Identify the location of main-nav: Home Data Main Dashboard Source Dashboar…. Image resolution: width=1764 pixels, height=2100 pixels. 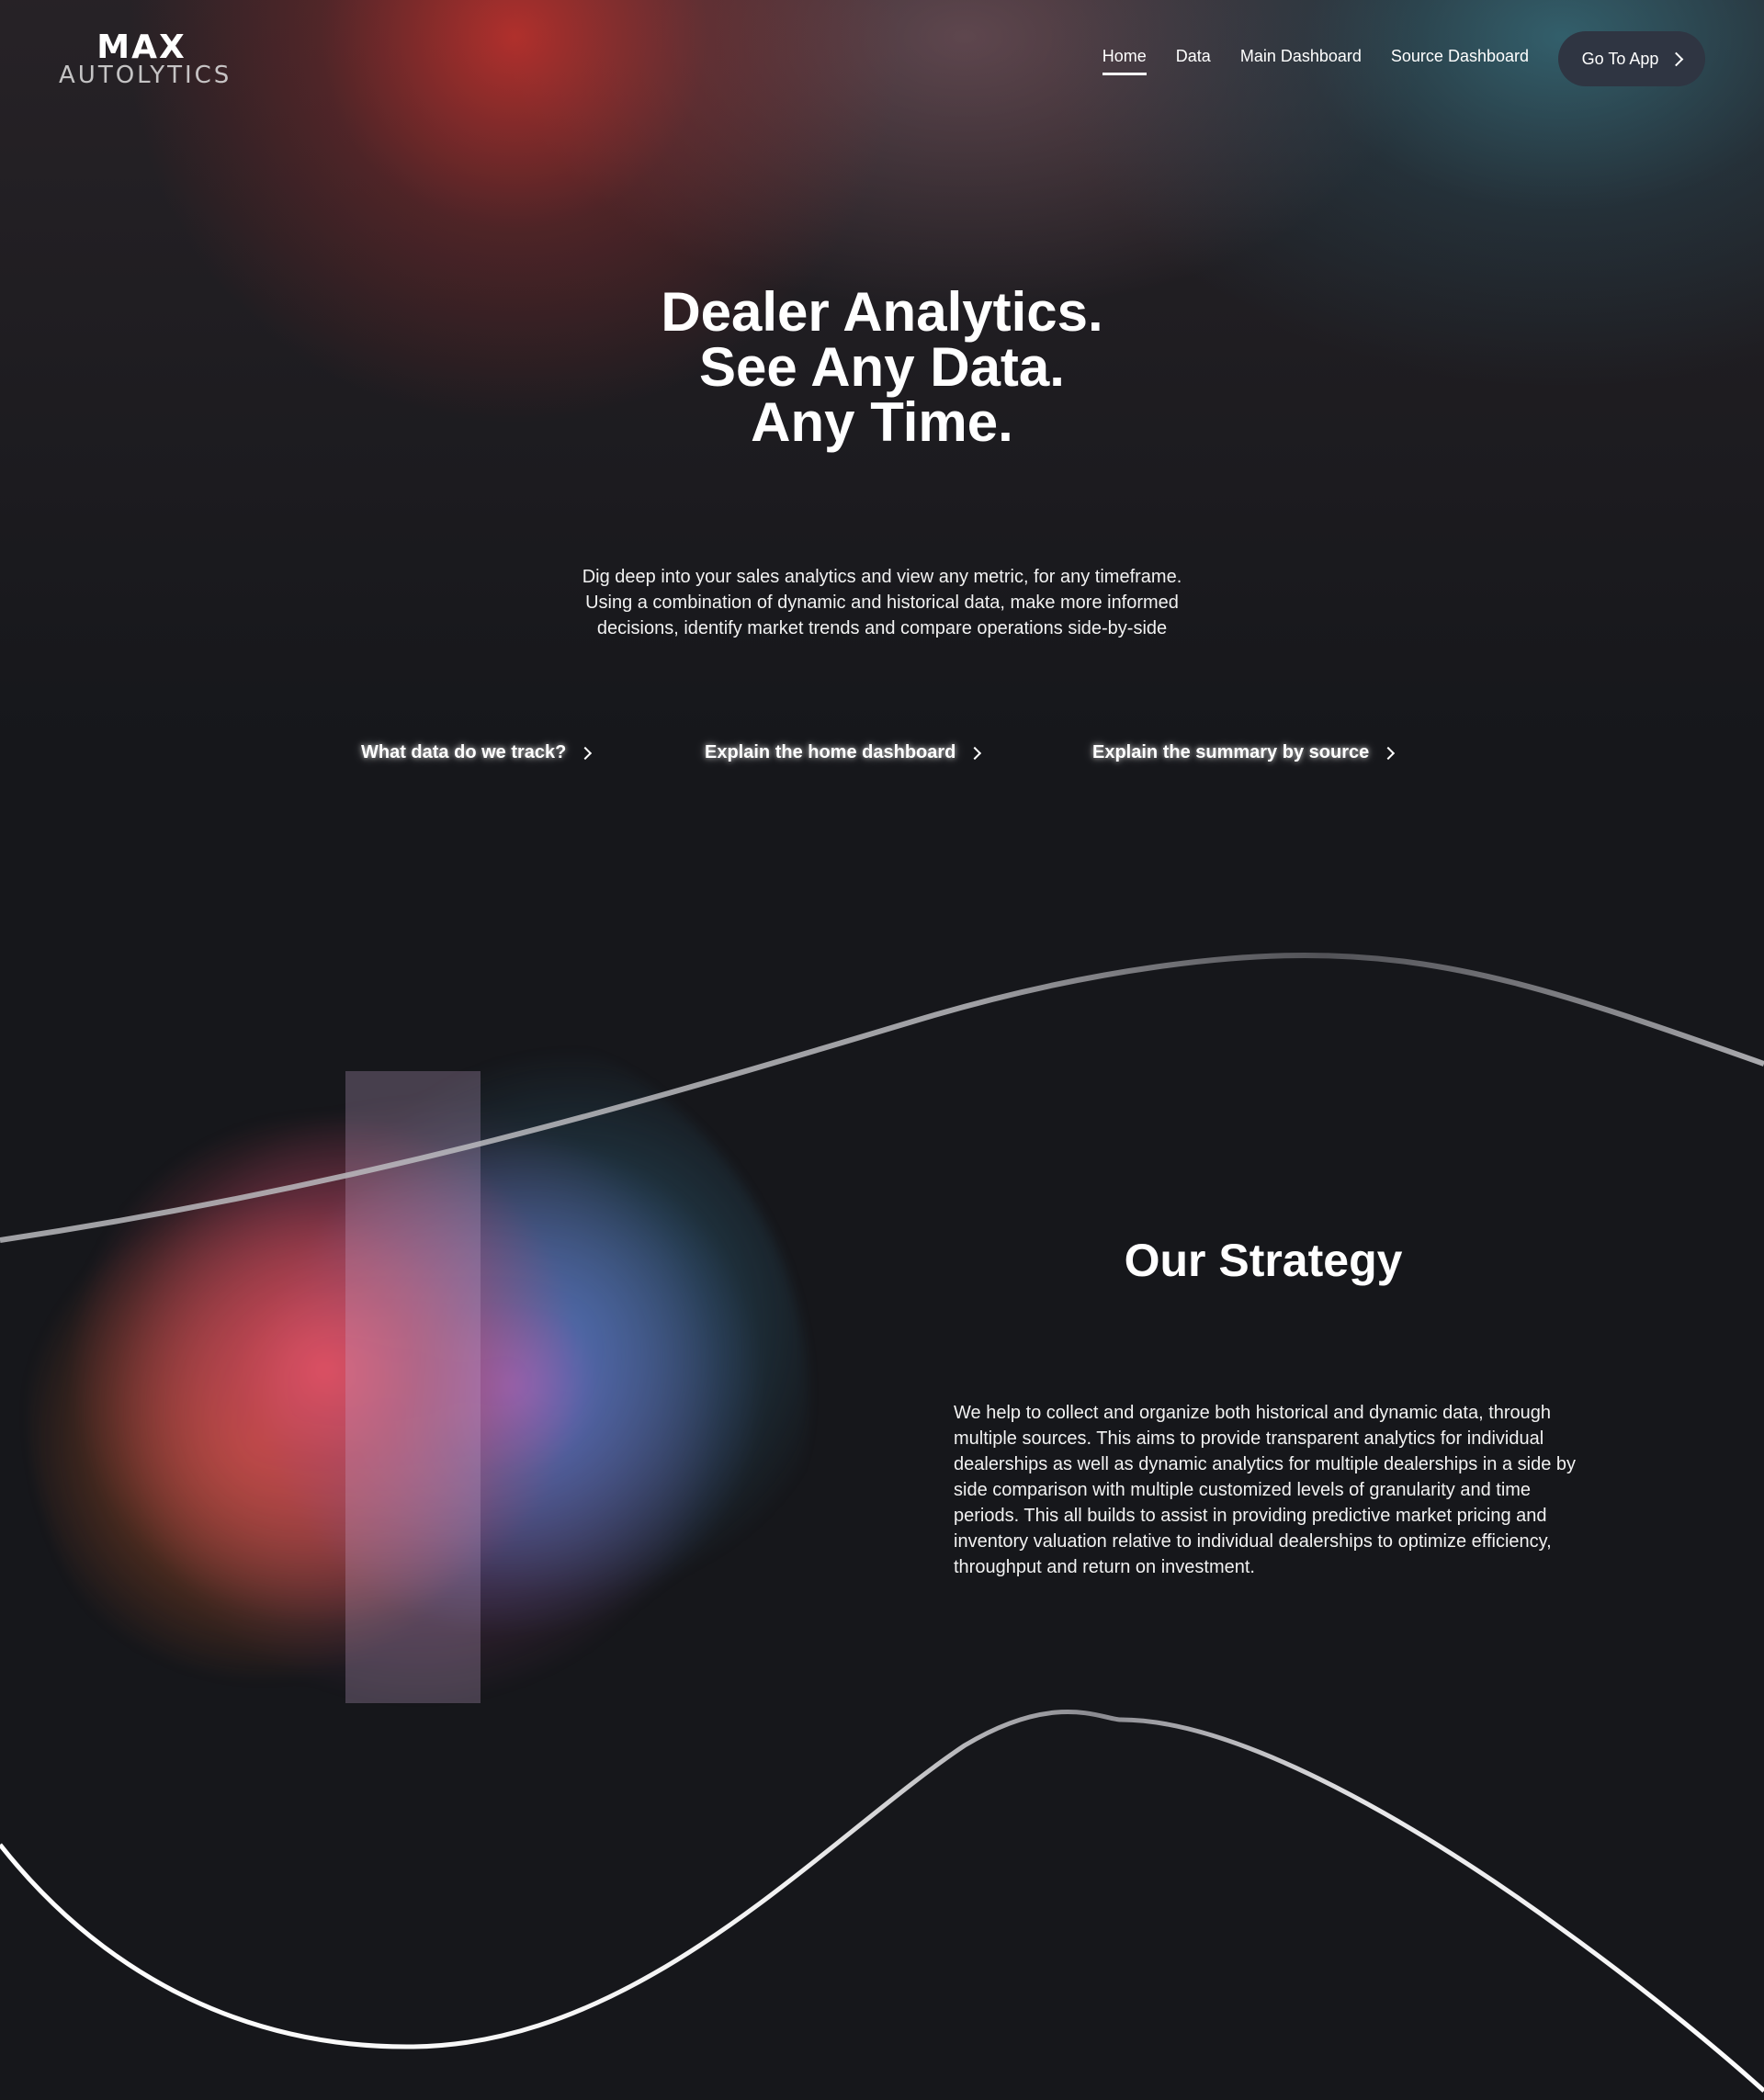
(1389, 58).